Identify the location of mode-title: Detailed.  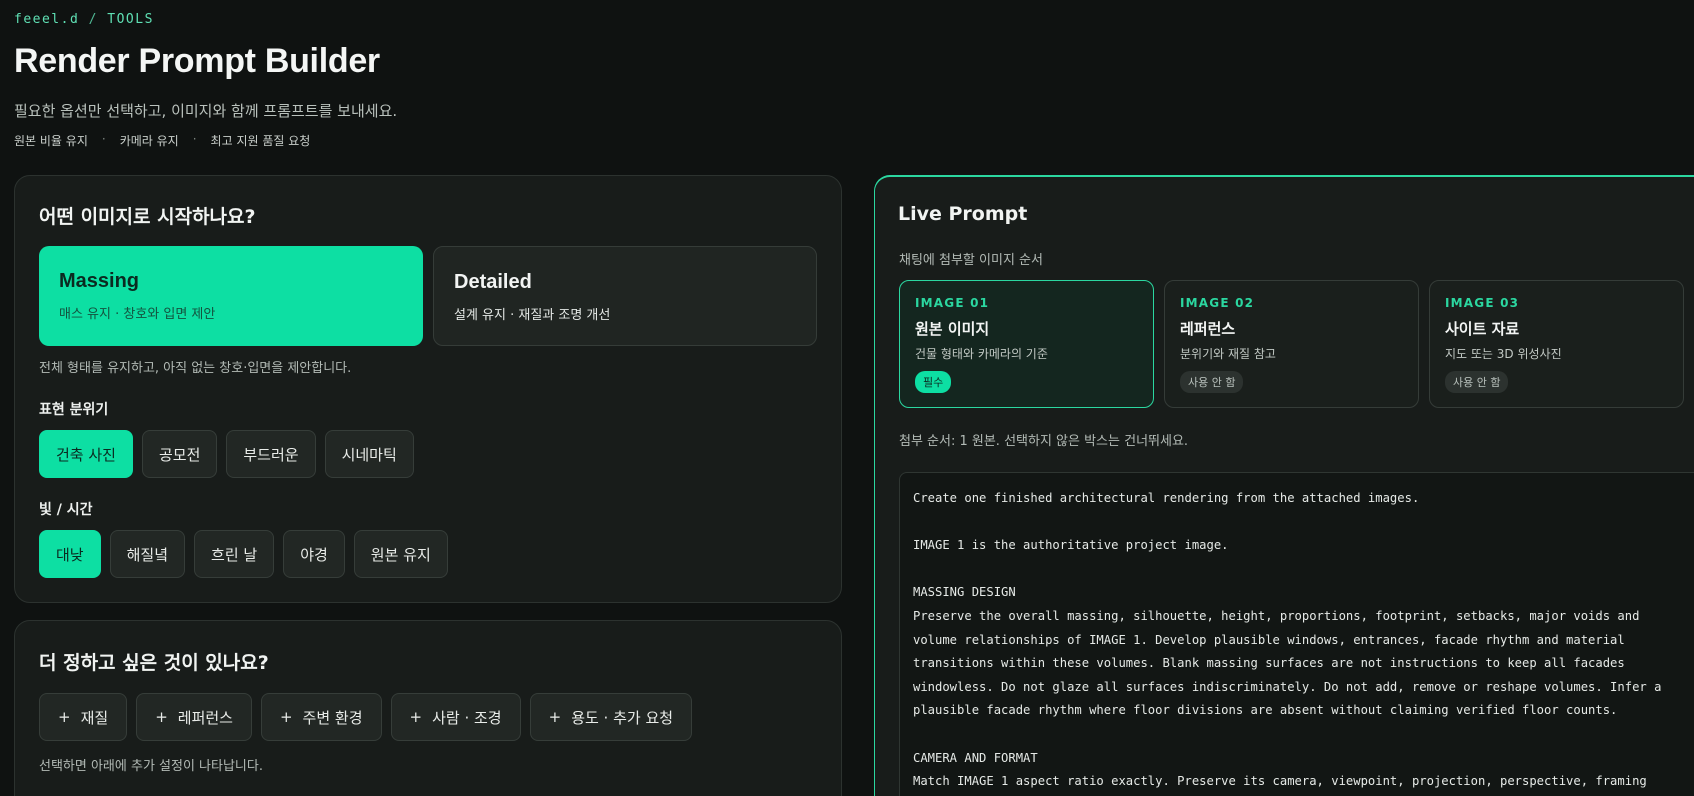
(493, 282).